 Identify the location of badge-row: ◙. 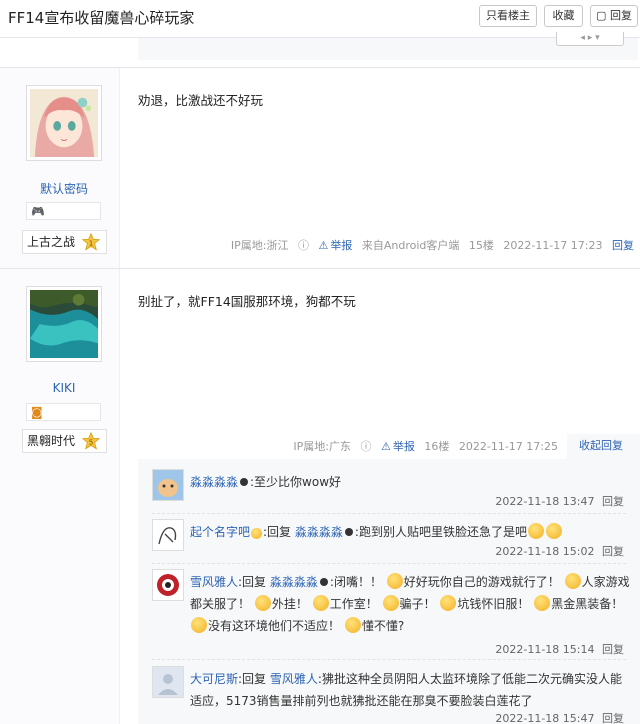
(63, 412).